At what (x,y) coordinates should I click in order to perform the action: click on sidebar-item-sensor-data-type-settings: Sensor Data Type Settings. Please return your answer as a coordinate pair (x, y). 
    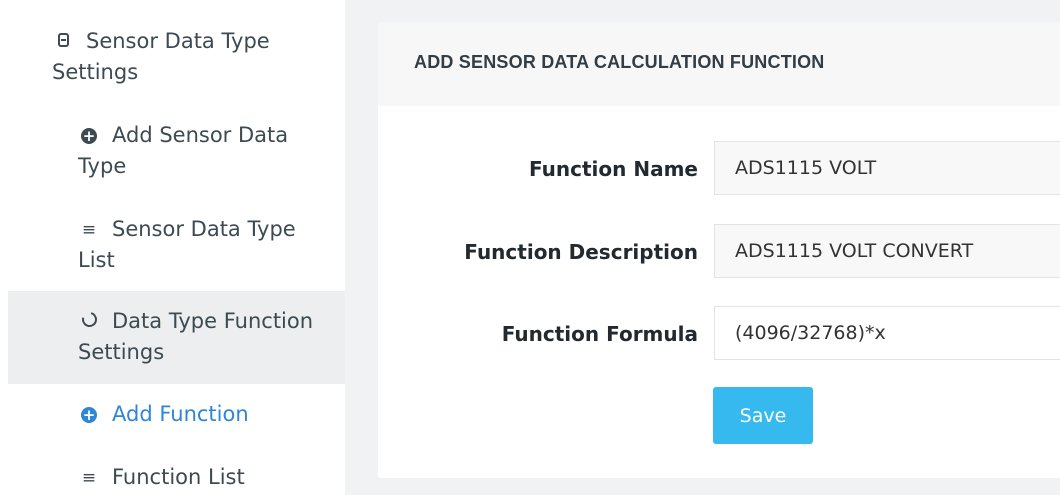
    Looking at the image, I should click on (197, 56).